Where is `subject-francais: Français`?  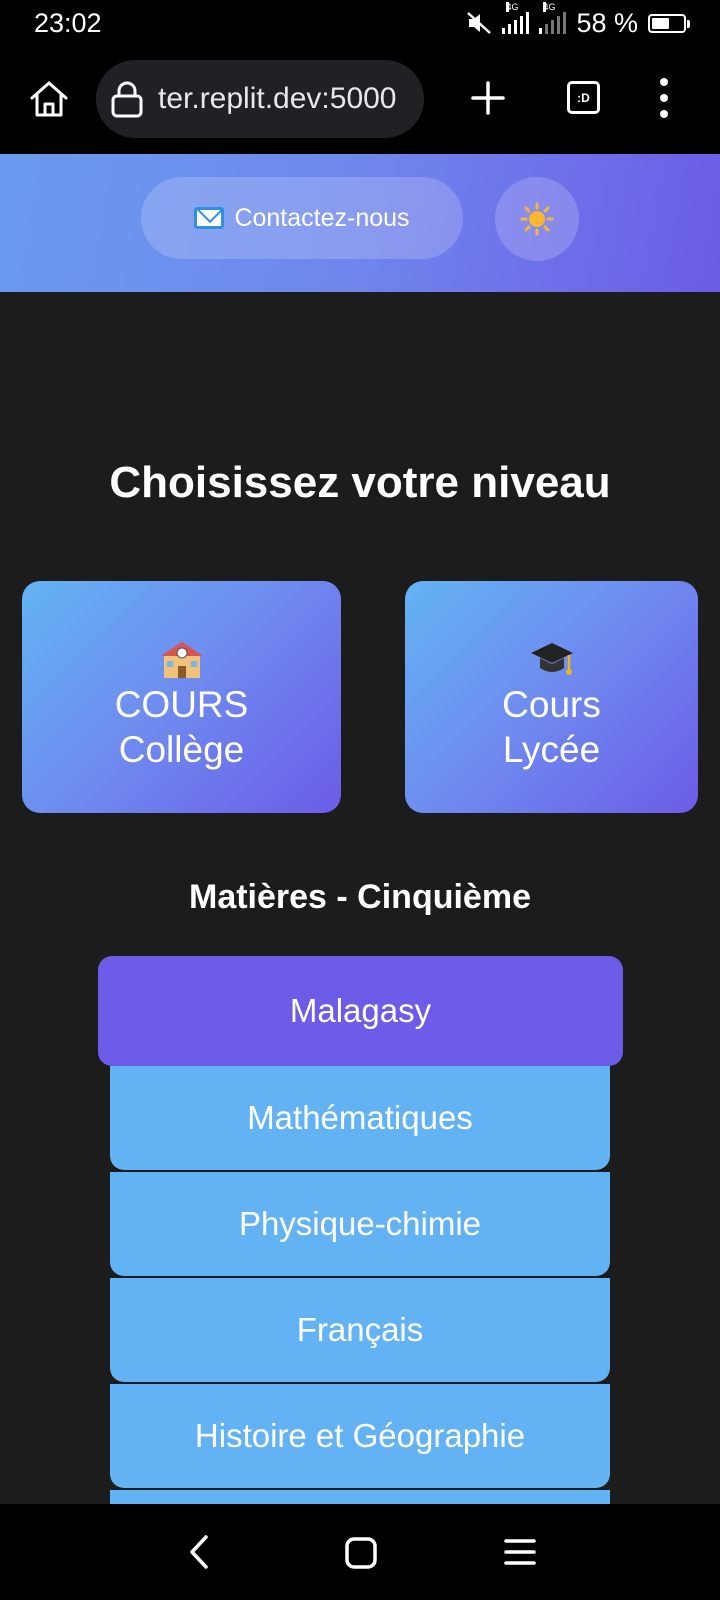
subject-francais: Français is located at coordinates (360, 1330).